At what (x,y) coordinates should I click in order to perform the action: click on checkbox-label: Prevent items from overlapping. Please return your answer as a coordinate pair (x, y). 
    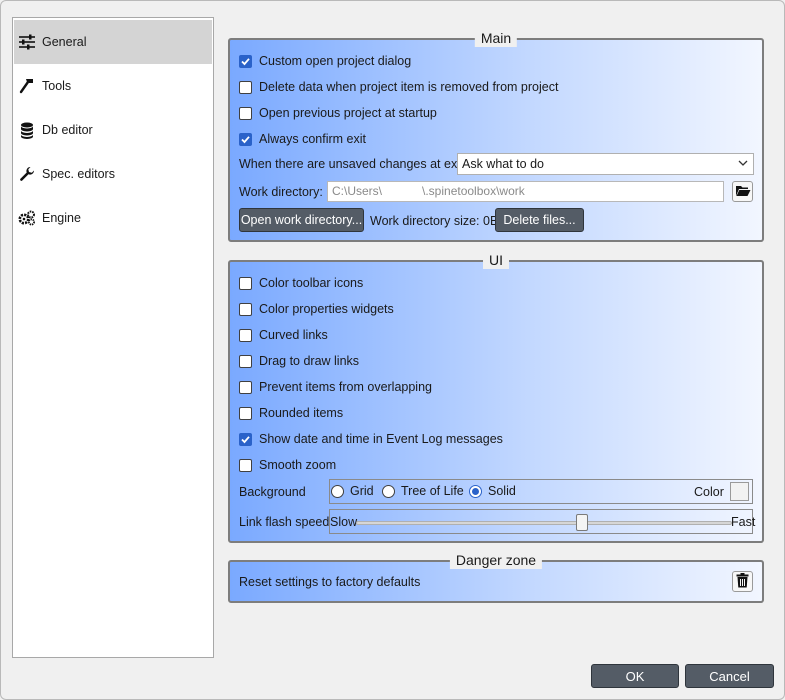
    Looking at the image, I should click on (345, 387).